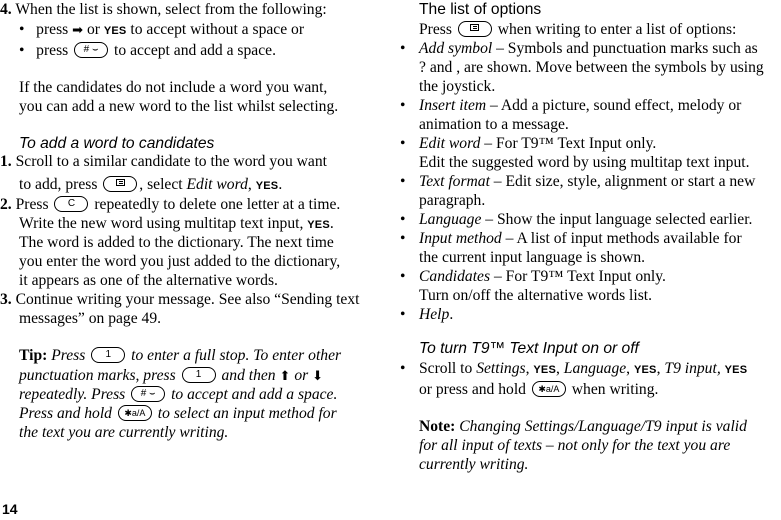 The image size is (781, 520). Describe the element at coordinates (536, 295) in the screenshot. I see `option-line: Turn on/off the alternative words list.` at that location.